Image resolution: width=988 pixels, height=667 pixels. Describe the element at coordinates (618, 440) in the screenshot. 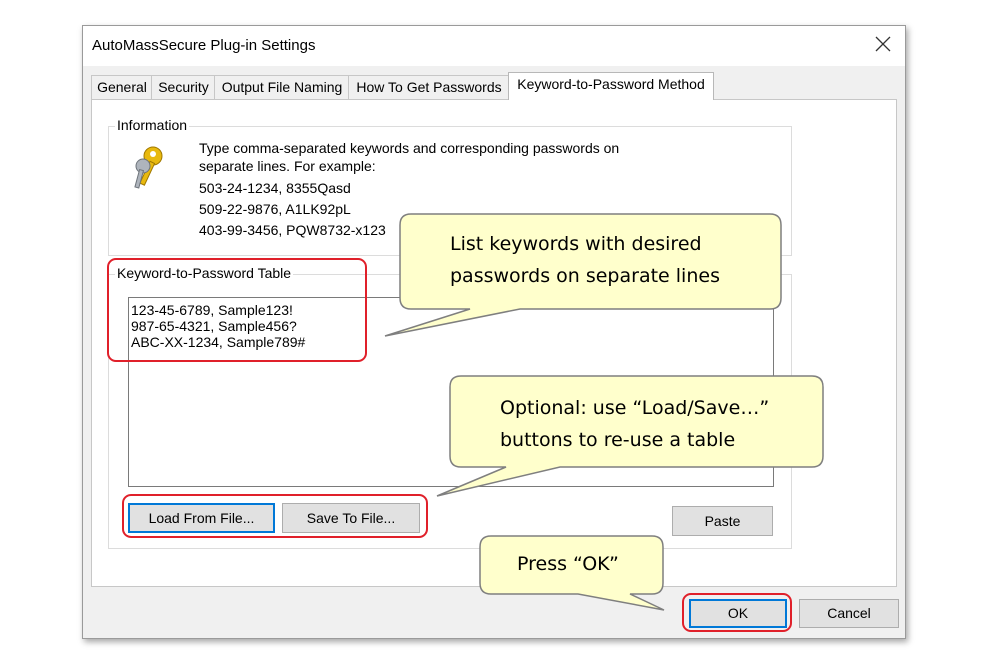

I see `callout-line: buttons to re-use a table` at that location.